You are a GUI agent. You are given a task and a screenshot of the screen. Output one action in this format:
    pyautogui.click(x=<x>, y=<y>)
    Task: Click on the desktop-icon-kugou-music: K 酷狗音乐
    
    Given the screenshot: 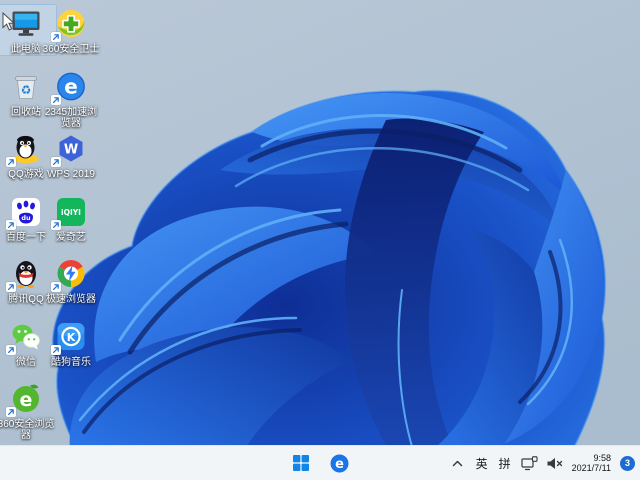 What is the action you would take?
    pyautogui.click(x=71, y=343)
    